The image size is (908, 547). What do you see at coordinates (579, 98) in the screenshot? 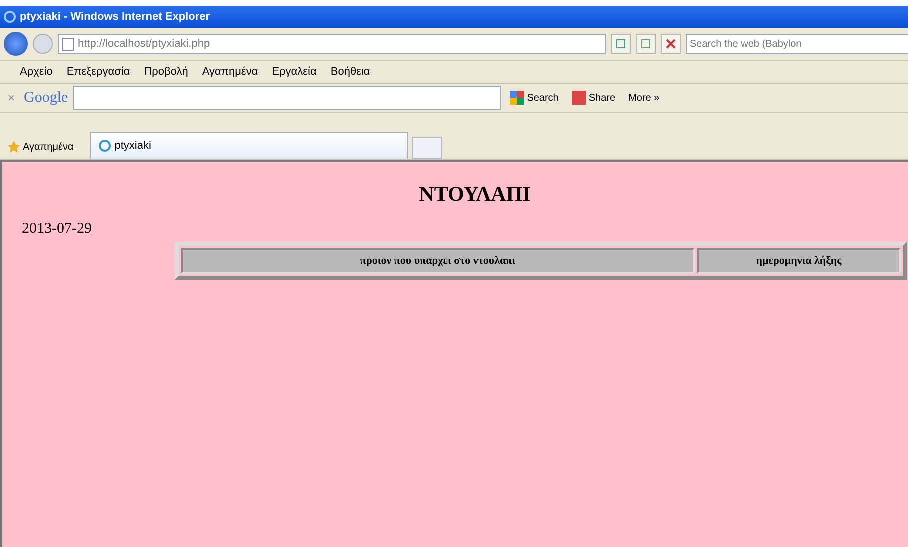
I see `share-icon` at bounding box center [579, 98].